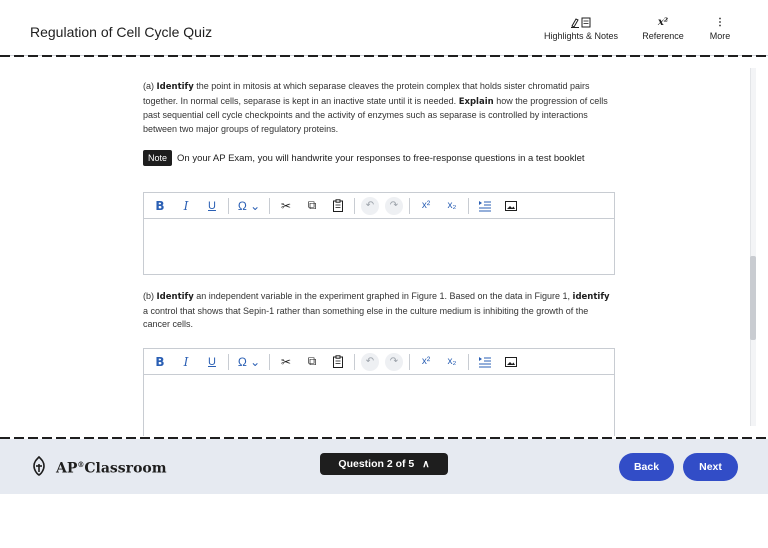 This screenshot has height=548, width=768. What do you see at coordinates (720, 36) in the screenshot?
I see `more-label: More` at bounding box center [720, 36].